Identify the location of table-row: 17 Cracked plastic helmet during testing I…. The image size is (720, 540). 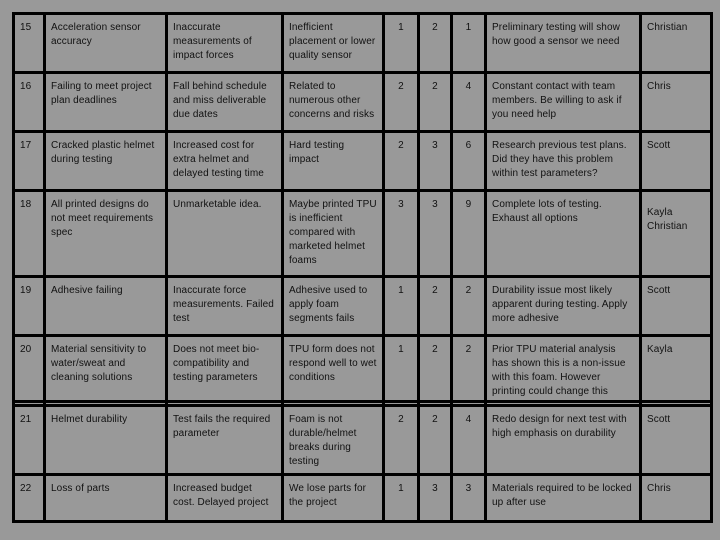
(362, 161).